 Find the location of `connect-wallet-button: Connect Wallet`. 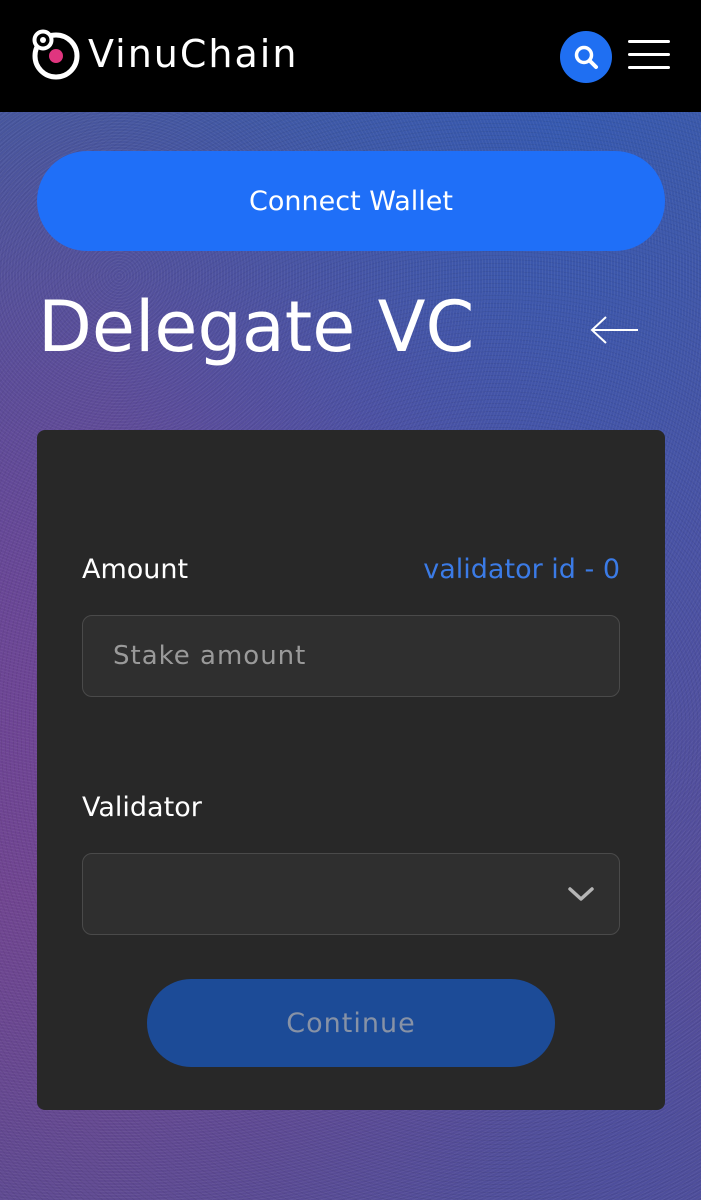

connect-wallet-button: Connect Wallet is located at coordinates (351, 201).